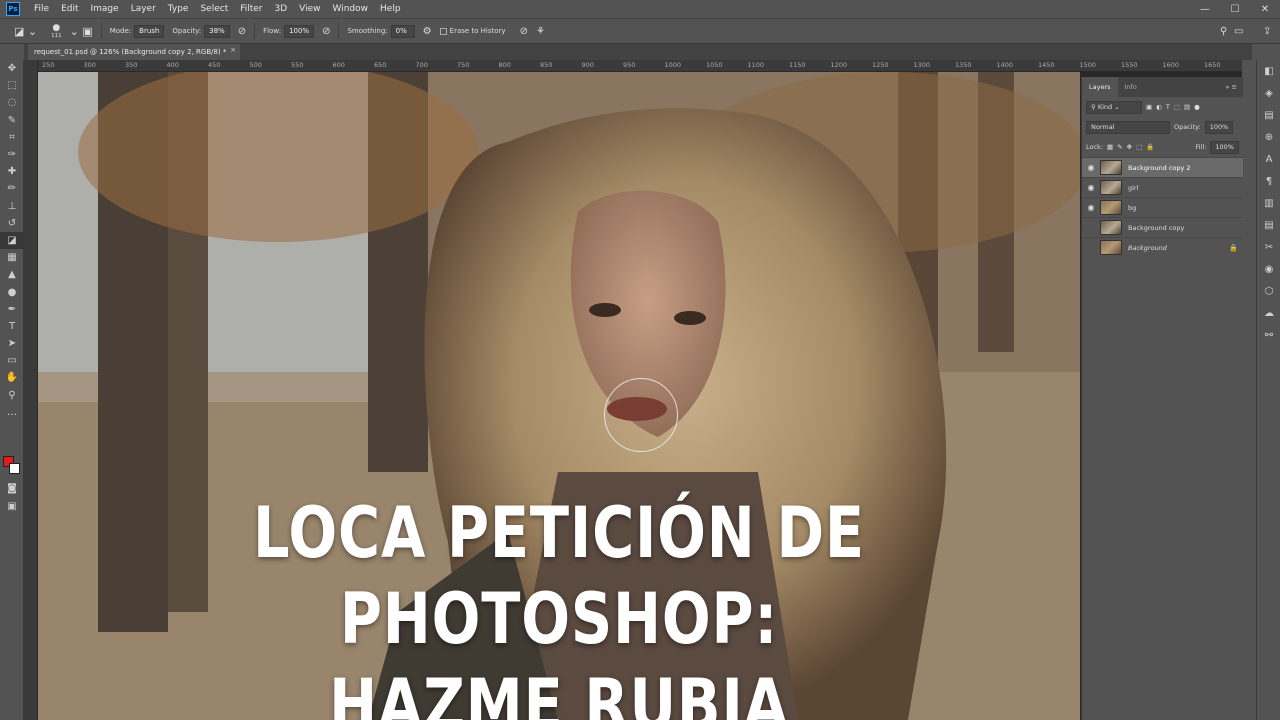 This screenshot has height=720, width=1280. What do you see at coordinates (12, 120) in the screenshot?
I see `quick-select-tool: ✎` at bounding box center [12, 120].